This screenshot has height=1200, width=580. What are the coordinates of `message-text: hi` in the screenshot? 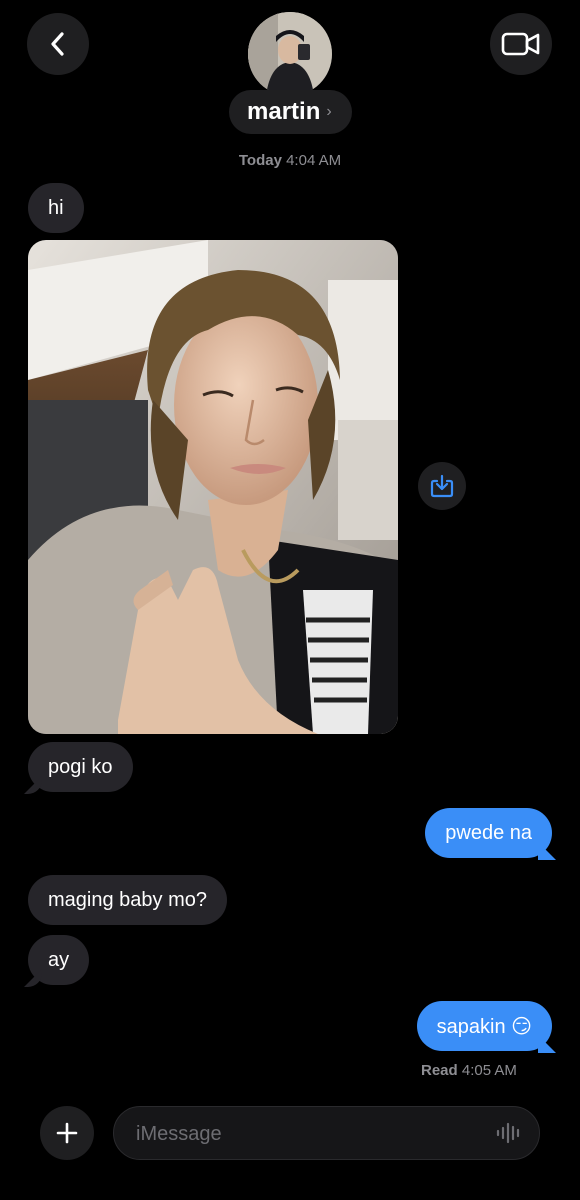 It's located at (56, 207).